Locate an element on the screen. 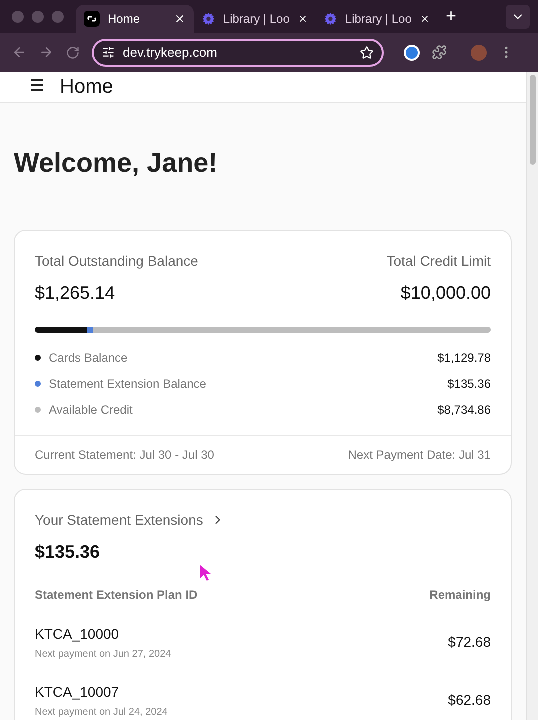 This screenshot has width=538, height=720. url-text: dev.trykeep.com is located at coordinates (170, 53).